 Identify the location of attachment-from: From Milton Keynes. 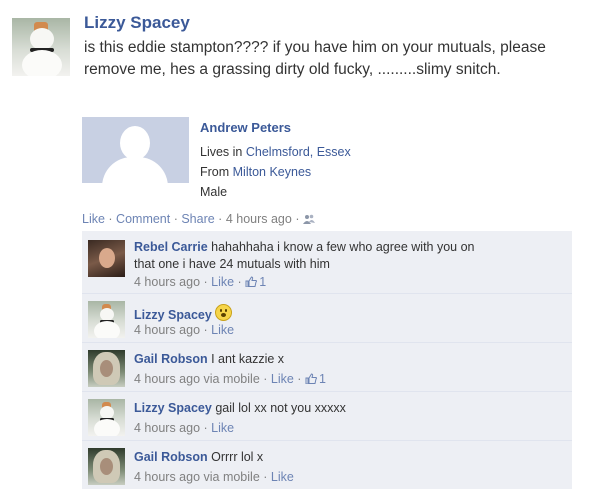
(256, 172).